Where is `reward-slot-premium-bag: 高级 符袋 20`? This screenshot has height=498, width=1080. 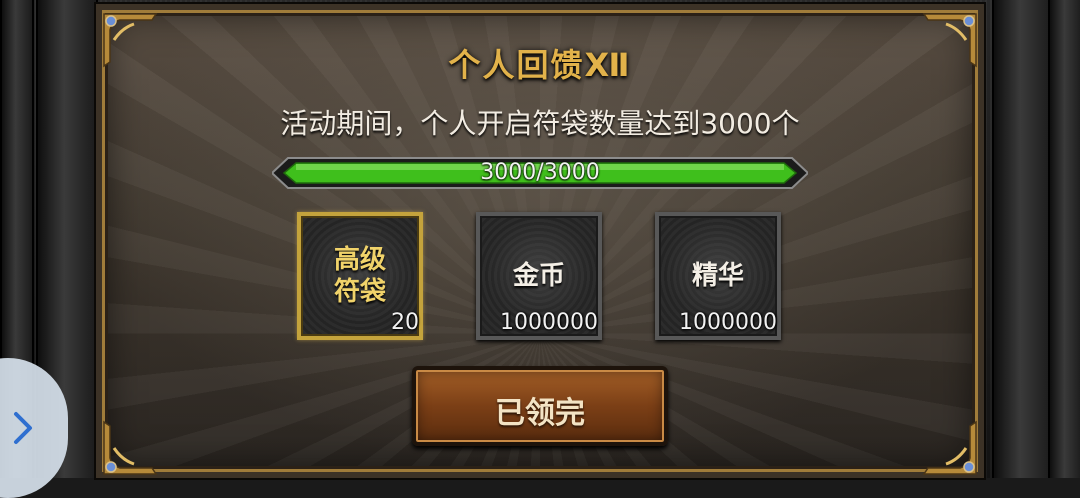 reward-slot-premium-bag: 高级 符袋 20 is located at coordinates (360, 276).